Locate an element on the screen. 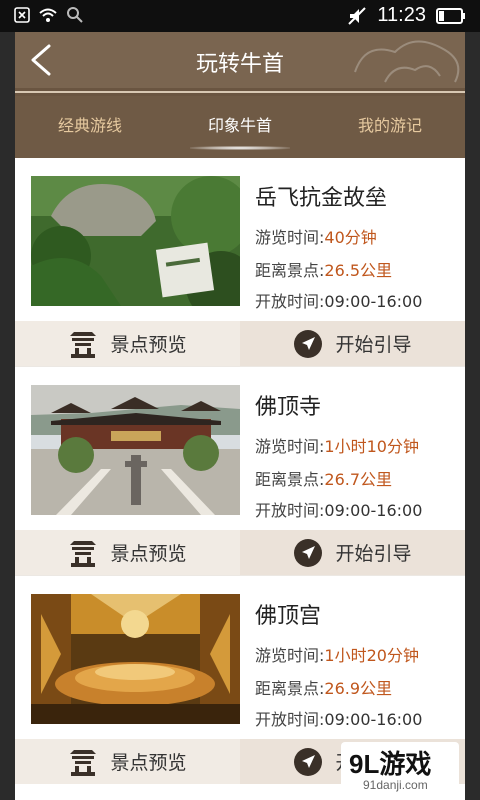 The image size is (480, 800). visit-time-row: 游览时间:1小时20分钟 is located at coordinates (337, 654).